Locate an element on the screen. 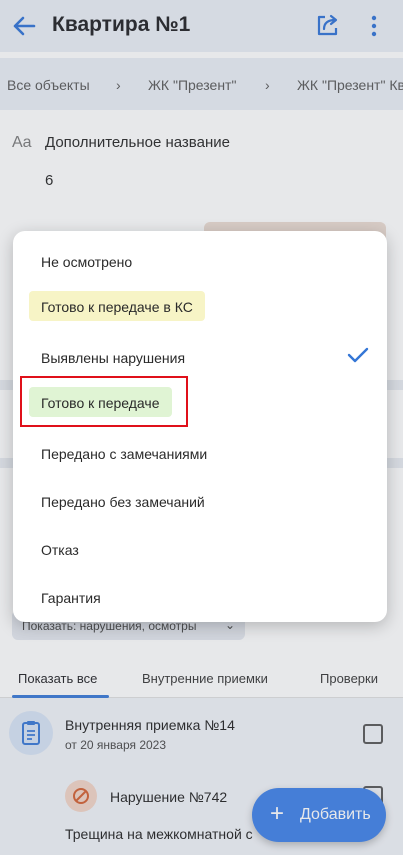 This screenshot has width=403, height=855. menu-item-label: Отказ is located at coordinates (60, 550).